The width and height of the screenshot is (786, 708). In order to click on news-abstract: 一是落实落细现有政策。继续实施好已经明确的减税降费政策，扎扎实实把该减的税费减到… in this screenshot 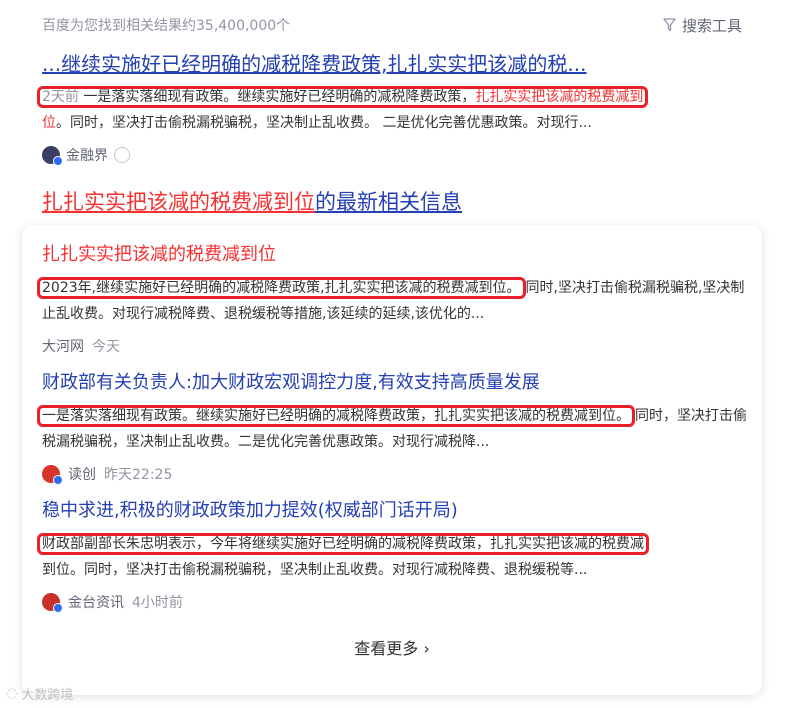, I will do `click(392, 429)`.